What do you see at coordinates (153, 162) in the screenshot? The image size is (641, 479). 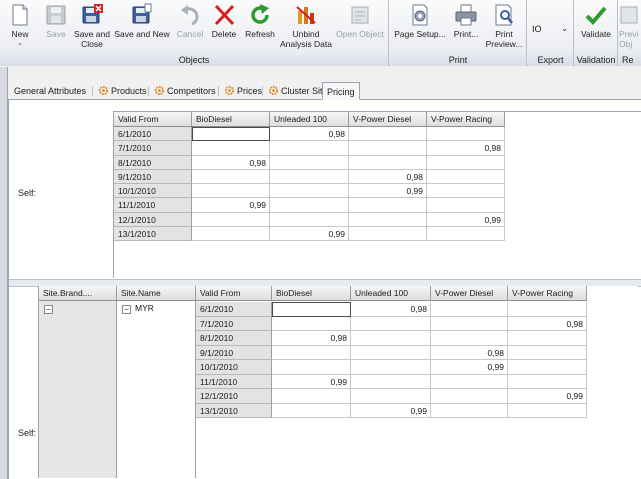 I see `row-date-cell: 8/1/2010` at bounding box center [153, 162].